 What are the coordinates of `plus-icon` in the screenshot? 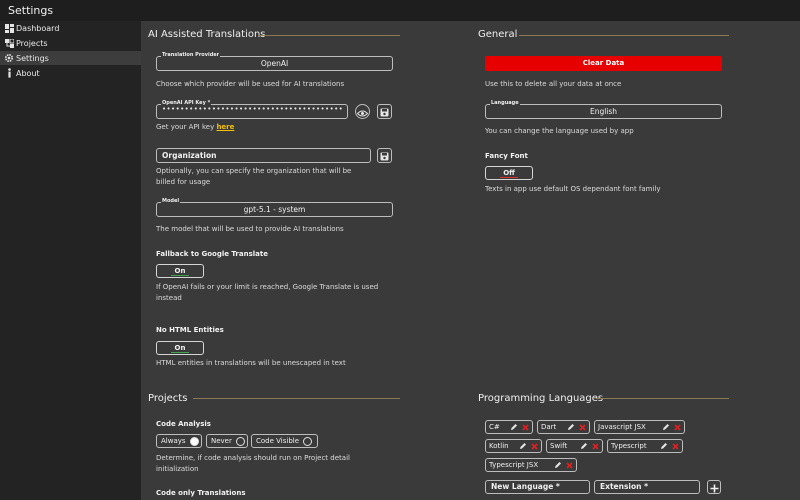 It's located at (714, 487).